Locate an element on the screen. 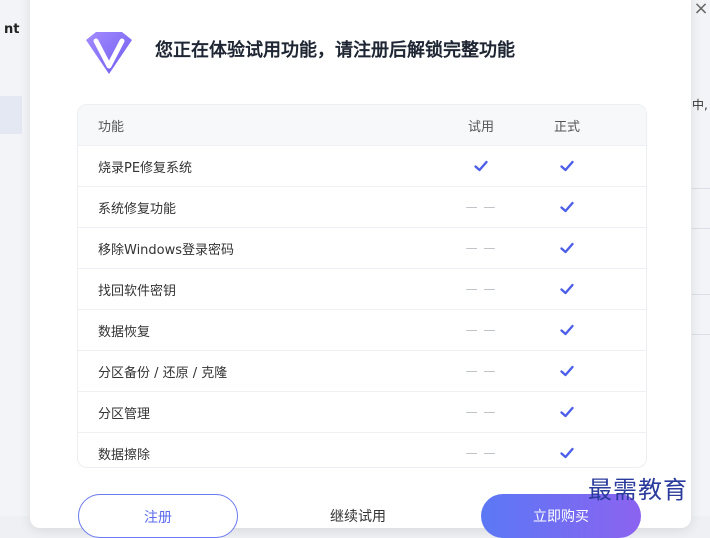  app-logo-icon is located at coordinates (109, 53).